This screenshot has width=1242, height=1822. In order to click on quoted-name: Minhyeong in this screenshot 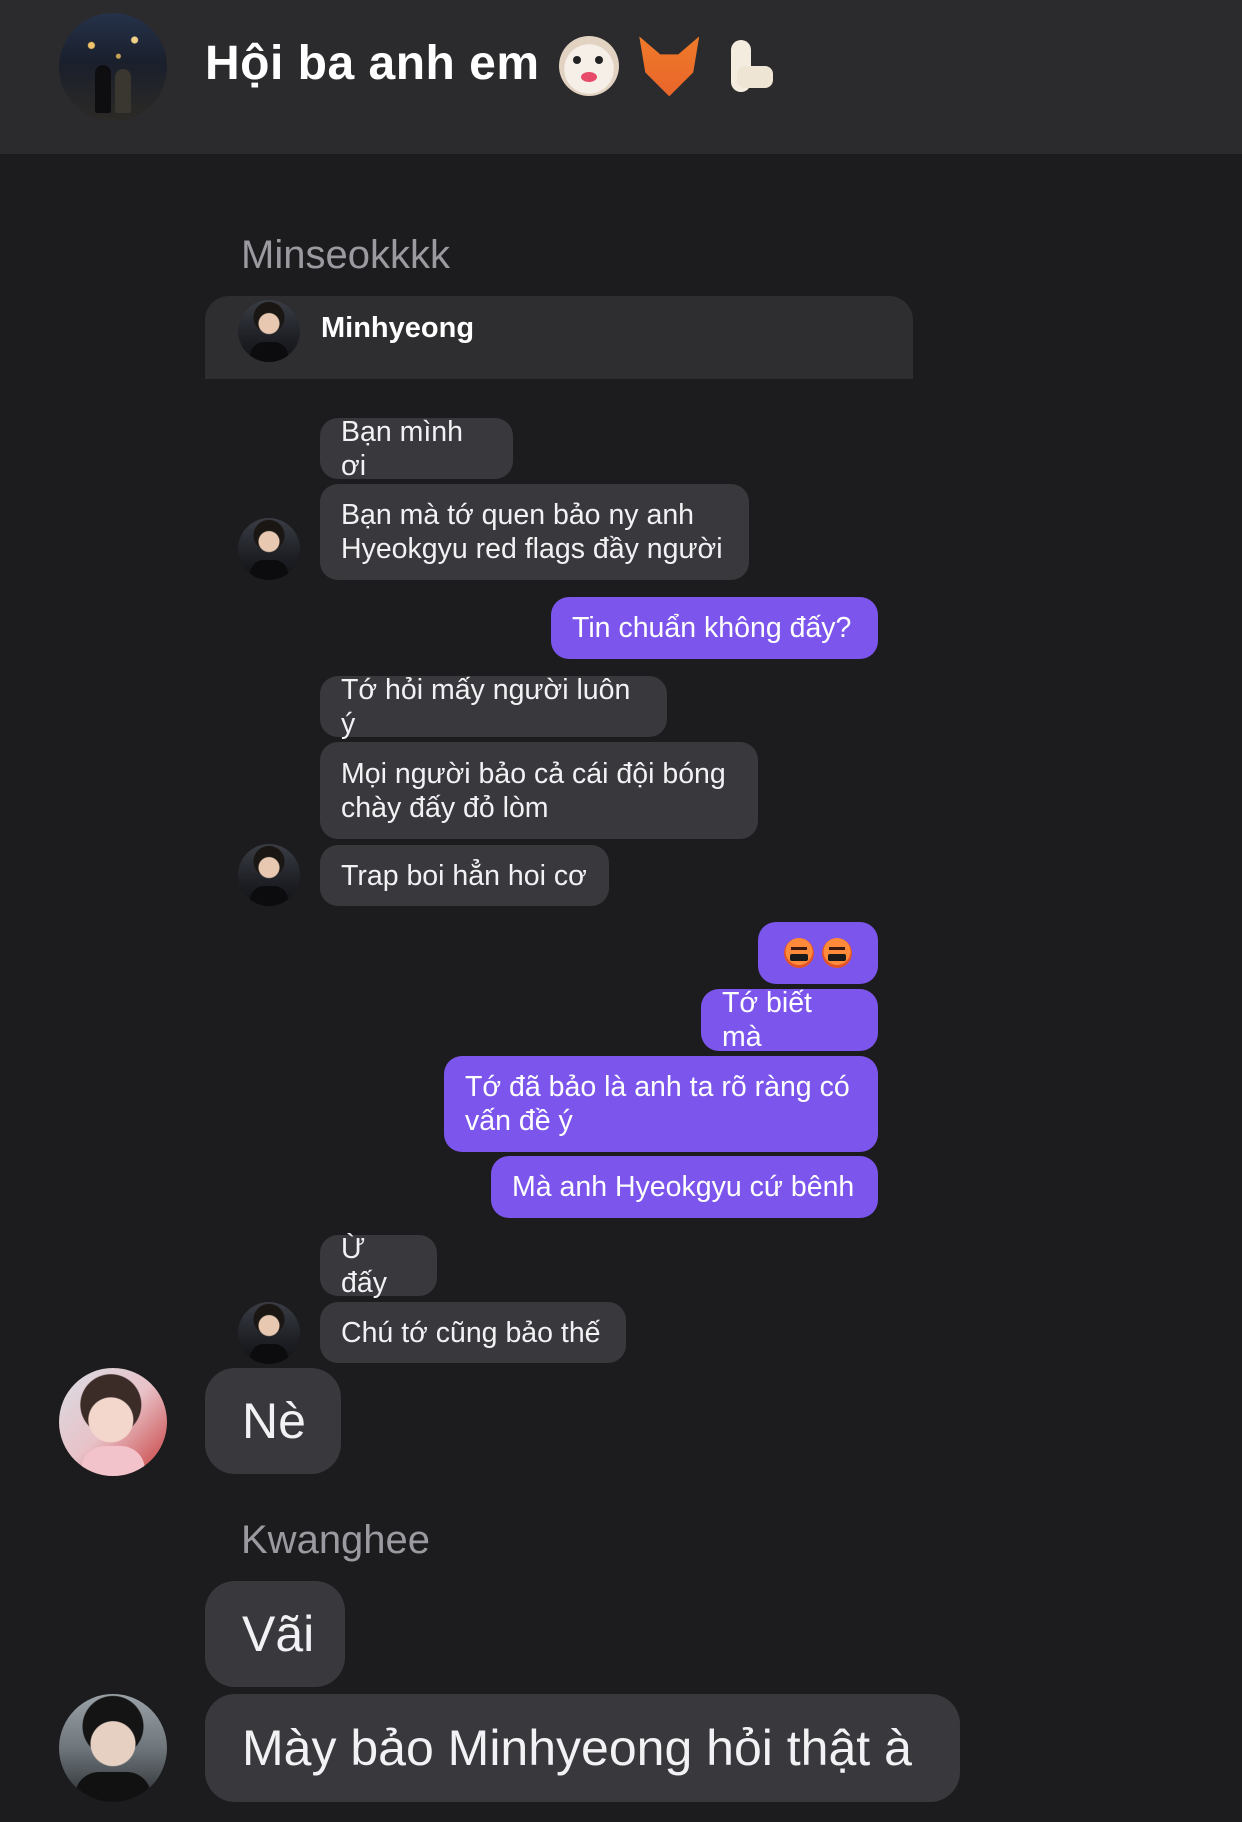, I will do `click(398, 328)`.